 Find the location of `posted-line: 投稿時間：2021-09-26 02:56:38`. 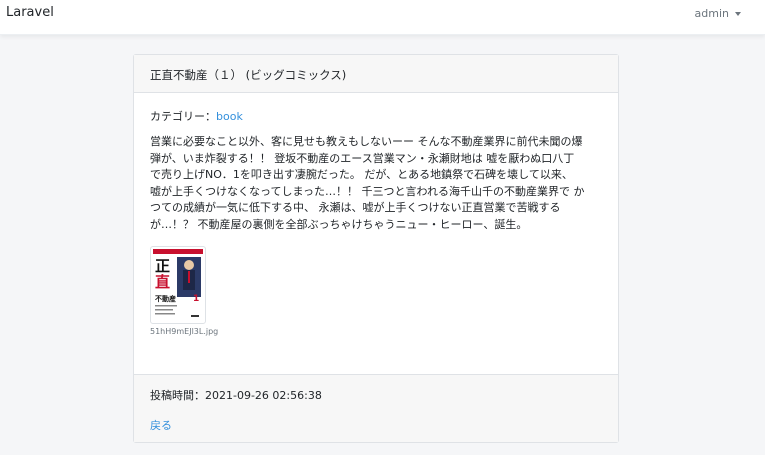

posted-line: 投稿時間：2021-09-26 02:56:38 is located at coordinates (376, 395).